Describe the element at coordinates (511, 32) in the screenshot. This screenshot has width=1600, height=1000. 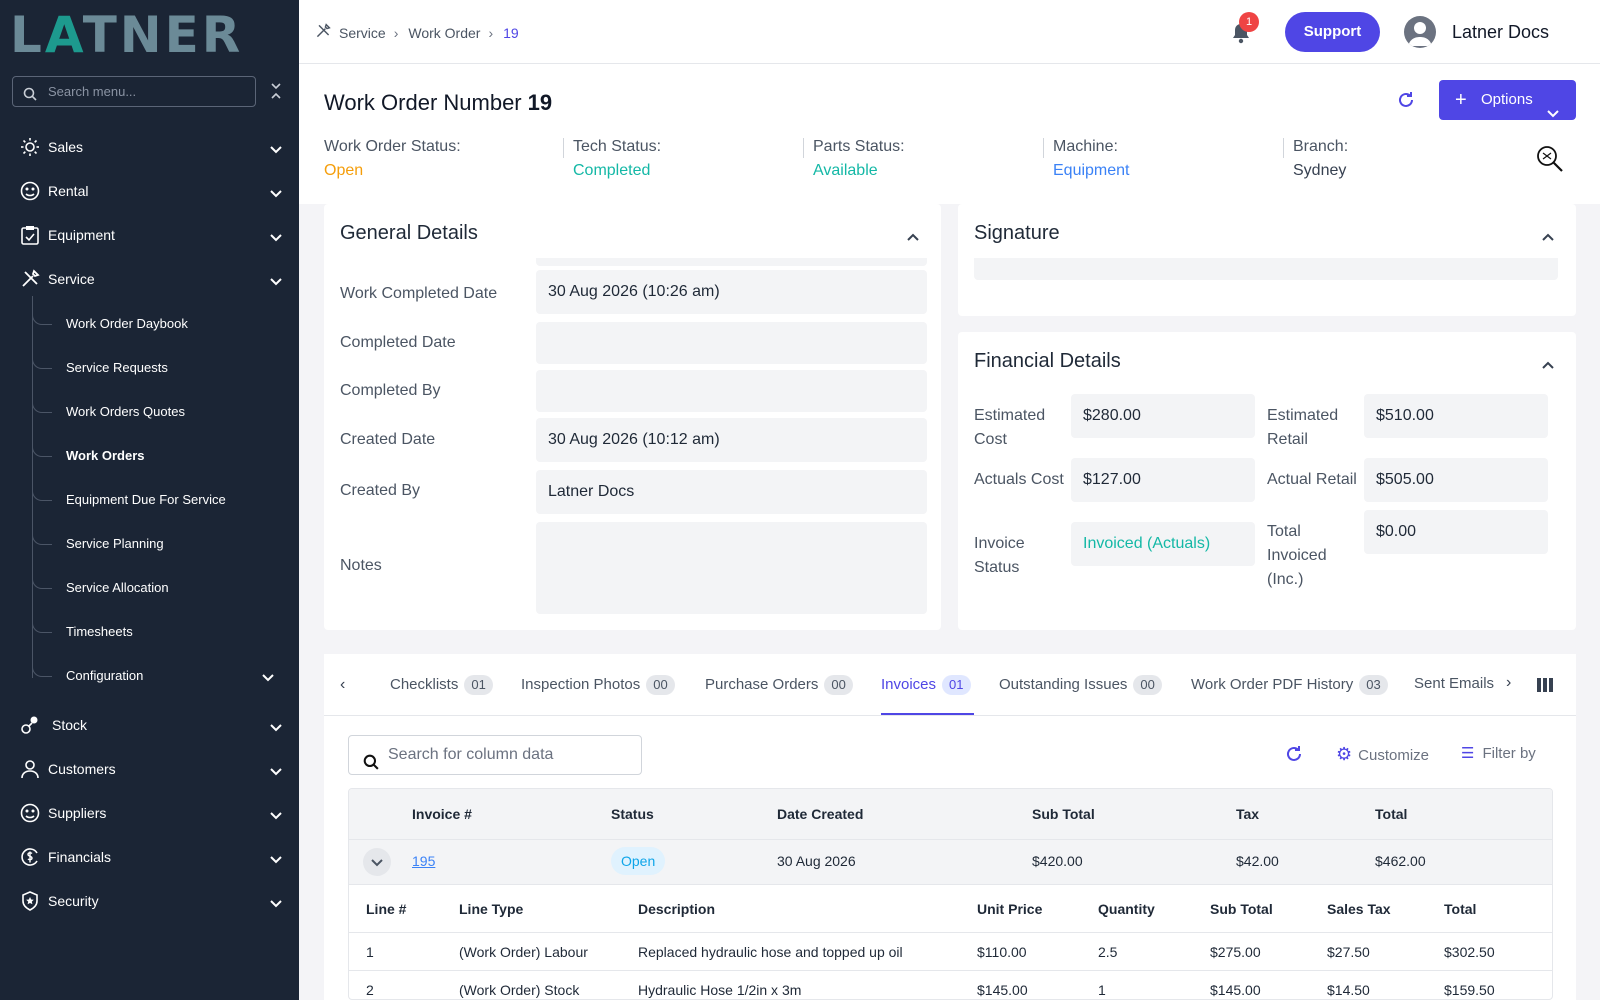
I see `breadcrumb-current: 19` at that location.